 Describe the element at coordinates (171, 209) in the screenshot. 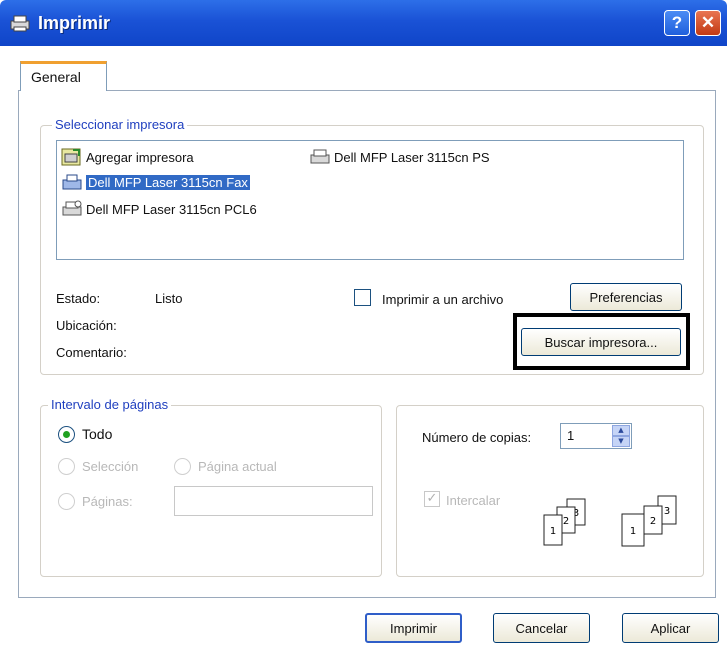

I see `printer-item-label: Dell MFP Laser 3115cn PCL6` at that location.